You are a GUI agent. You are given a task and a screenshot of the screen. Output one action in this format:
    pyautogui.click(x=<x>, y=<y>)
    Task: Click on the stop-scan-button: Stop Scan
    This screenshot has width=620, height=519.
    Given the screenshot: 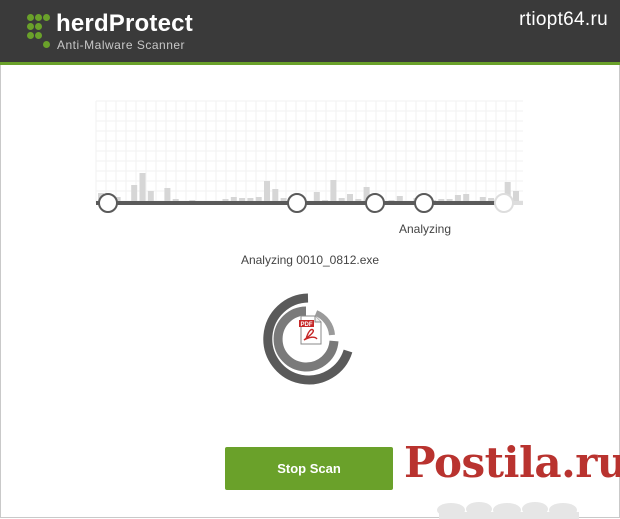 What is the action you would take?
    pyautogui.click(x=309, y=468)
    